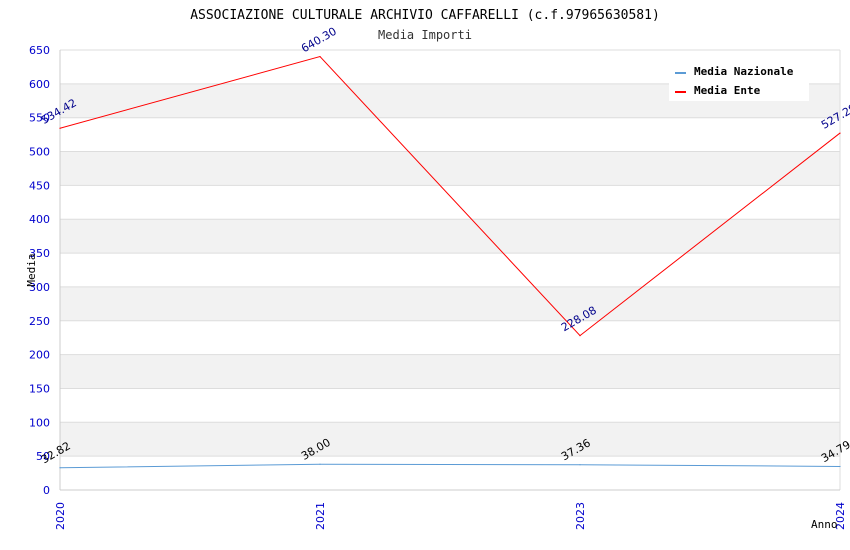  Describe the element at coordinates (39, 321) in the screenshot. I see `y-tick-label: 250` at that location.